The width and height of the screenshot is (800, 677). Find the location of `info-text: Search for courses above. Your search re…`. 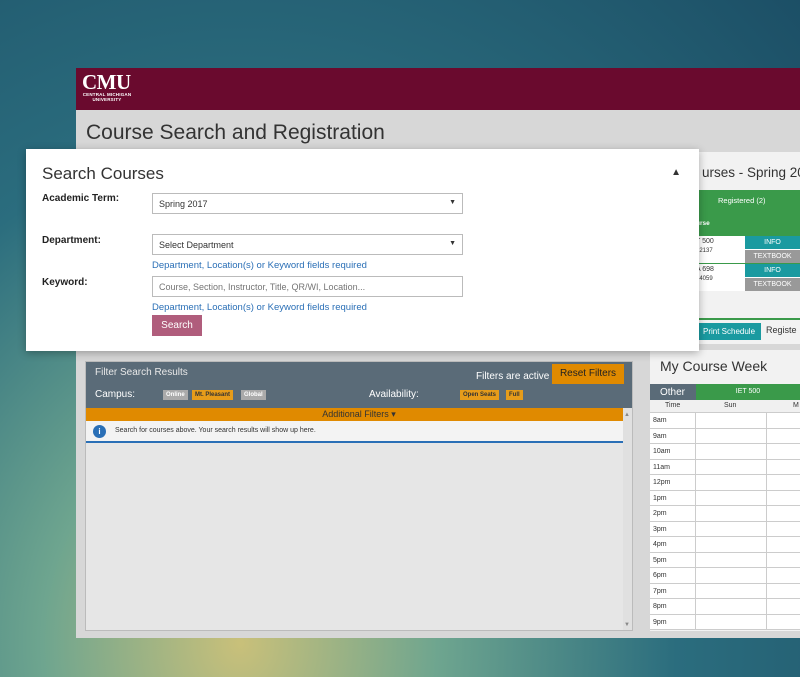

info-text: Search for courses above. Your search re… is located at coordinates (215, 430).